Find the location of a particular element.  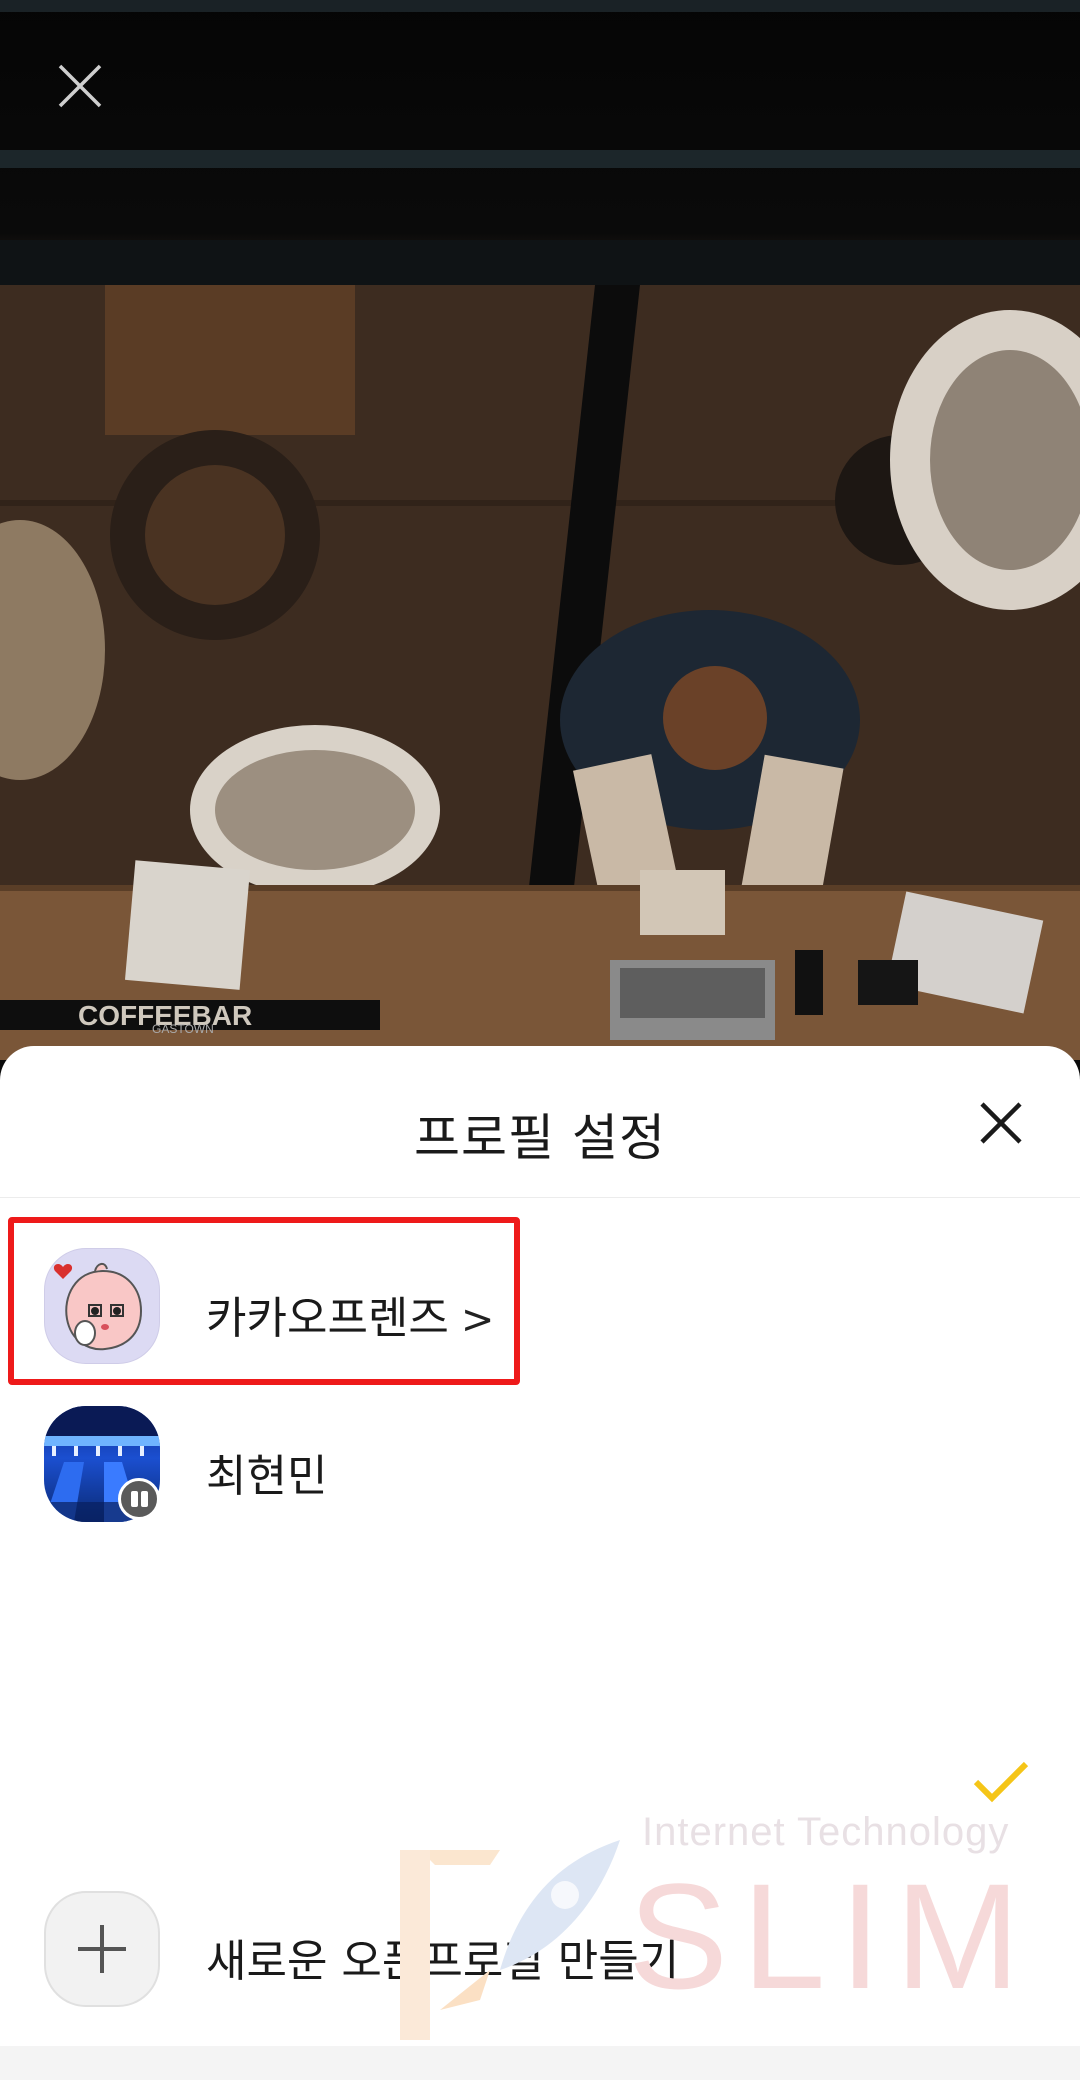

plus-icon is located at coordinates (102, 1949).